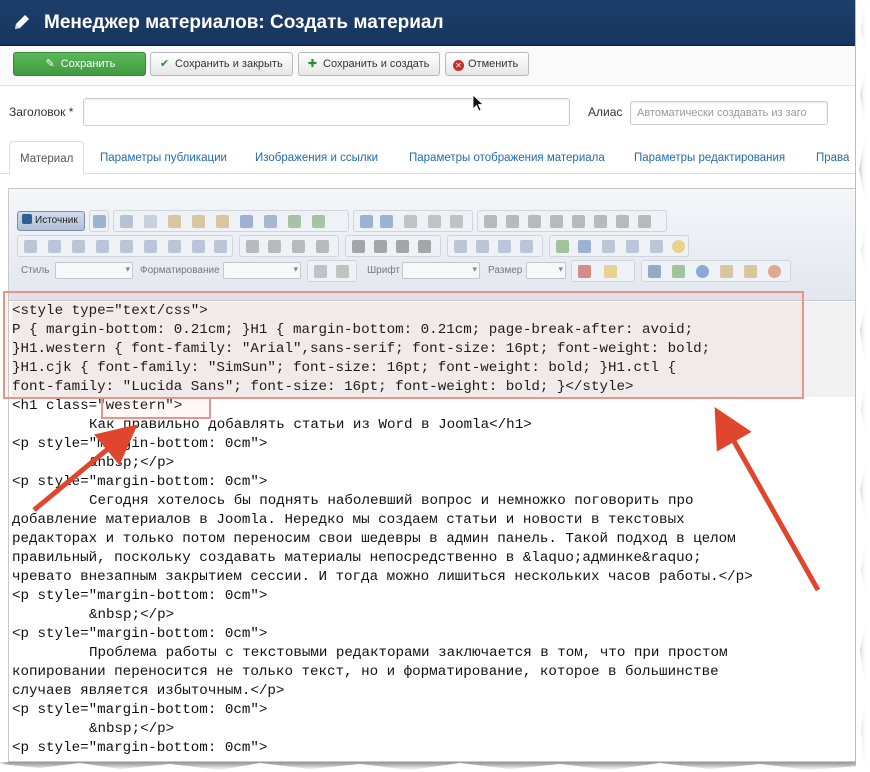 The image size is (870, 772). What do you see at coordinates (140, 444) in the screenshot?
I see `code-line: <p style="margin-bottom: 0cm">` at bounding box center [140, 444].